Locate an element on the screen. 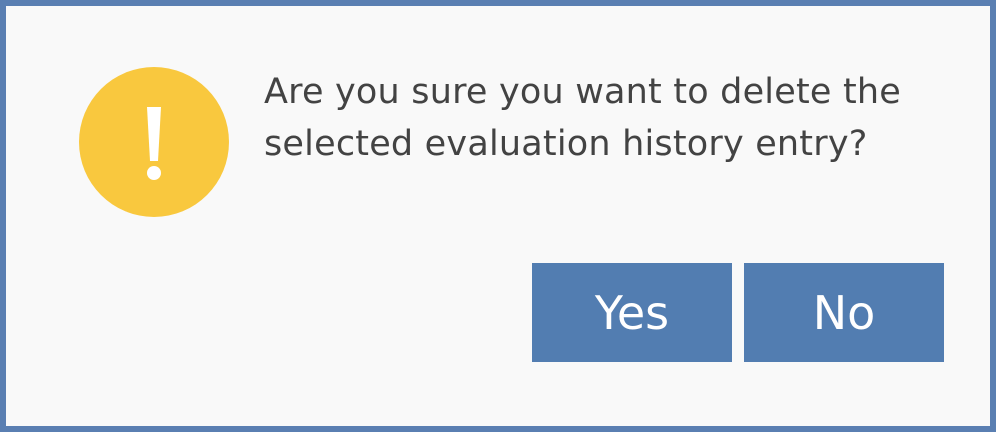  no-button: No is located at coordinates (844, 312).